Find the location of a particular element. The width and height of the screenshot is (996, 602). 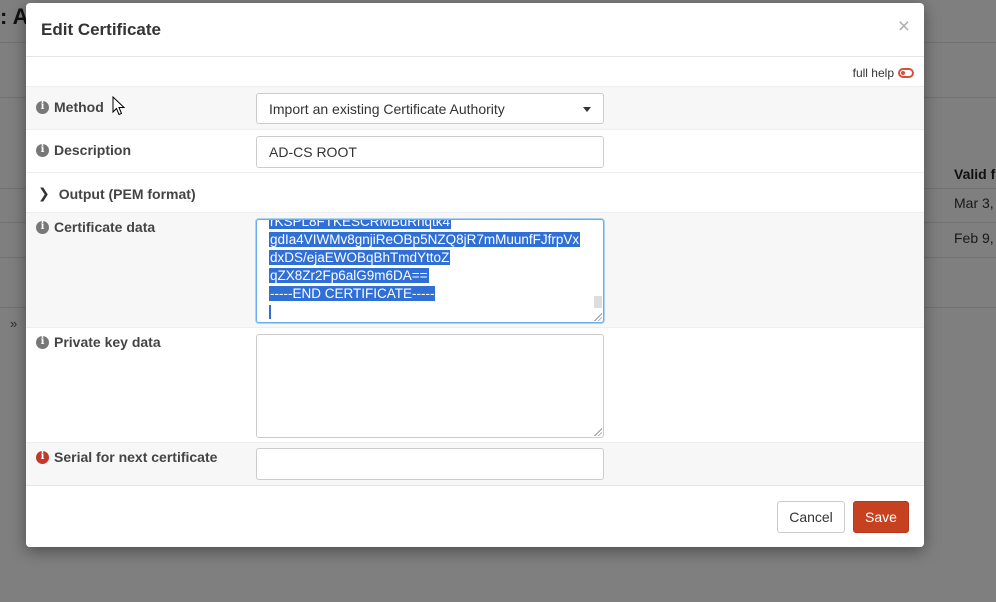

full-help-label: full help is located at coordinates (873, 73).